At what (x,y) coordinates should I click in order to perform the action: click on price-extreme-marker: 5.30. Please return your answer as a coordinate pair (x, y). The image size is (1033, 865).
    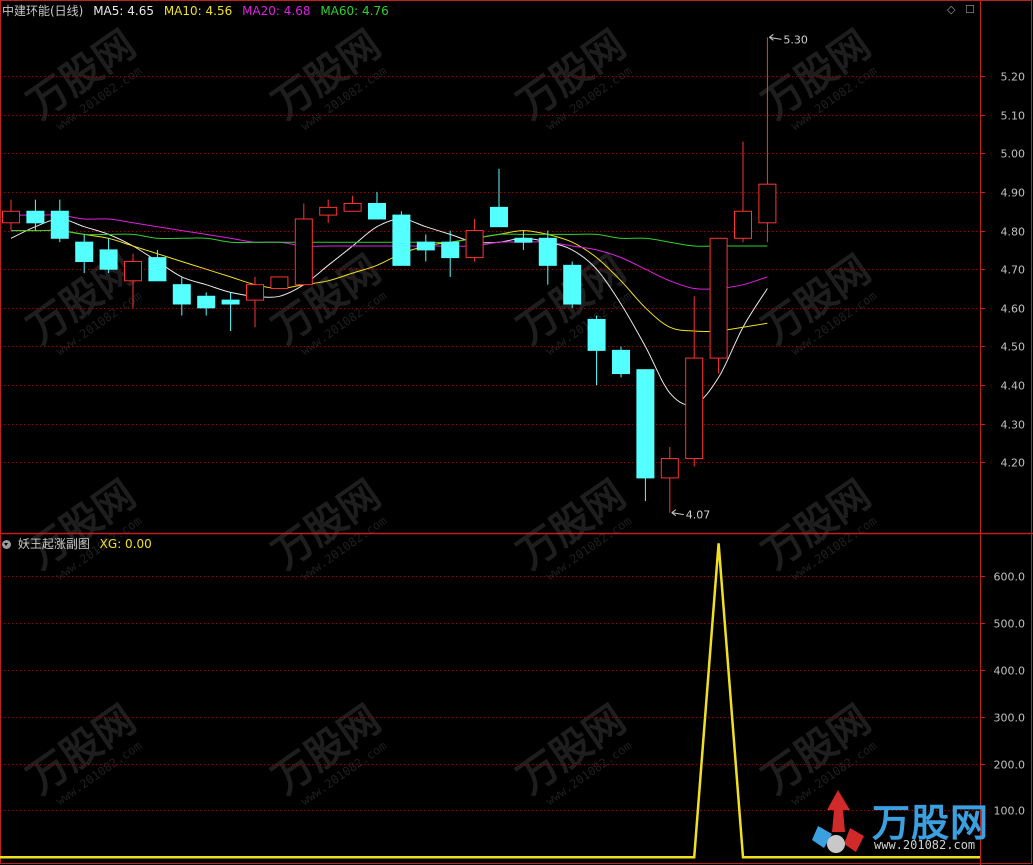
    Looking at the image, I should click on (788, 39).